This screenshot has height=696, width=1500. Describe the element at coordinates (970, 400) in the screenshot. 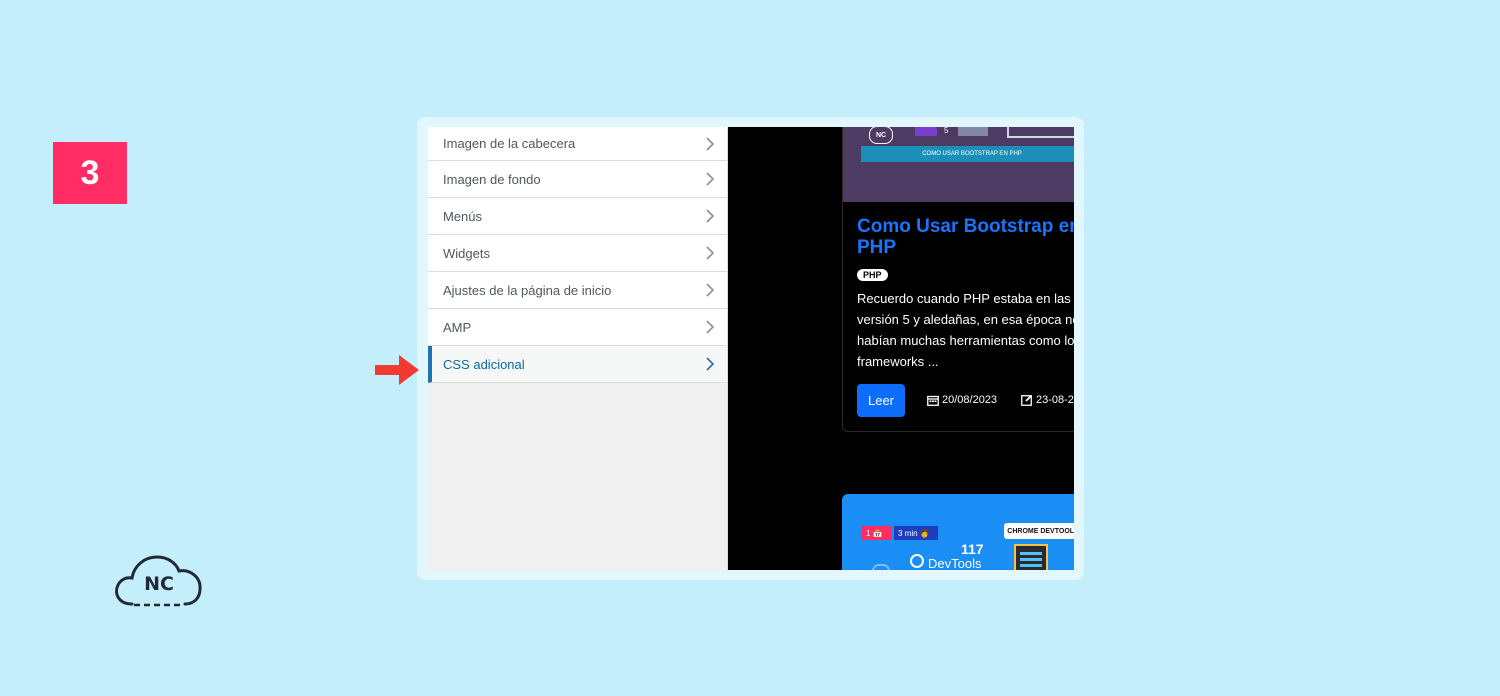

I see `date-published: 20/08/2023` at that location.